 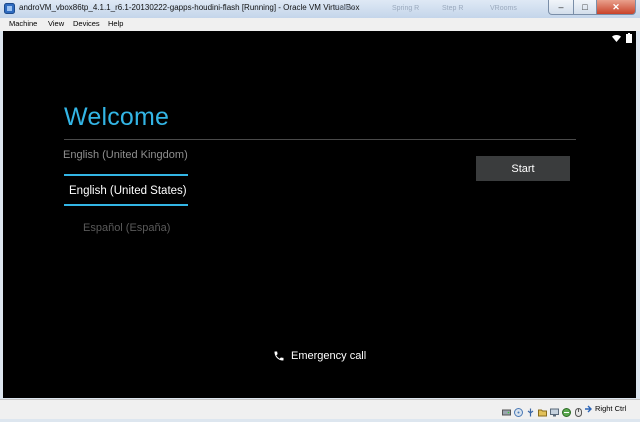 What do you see at coordinates (554, 410) in the screenshot?
I see `display-icon` at bounding box center [554, 410].